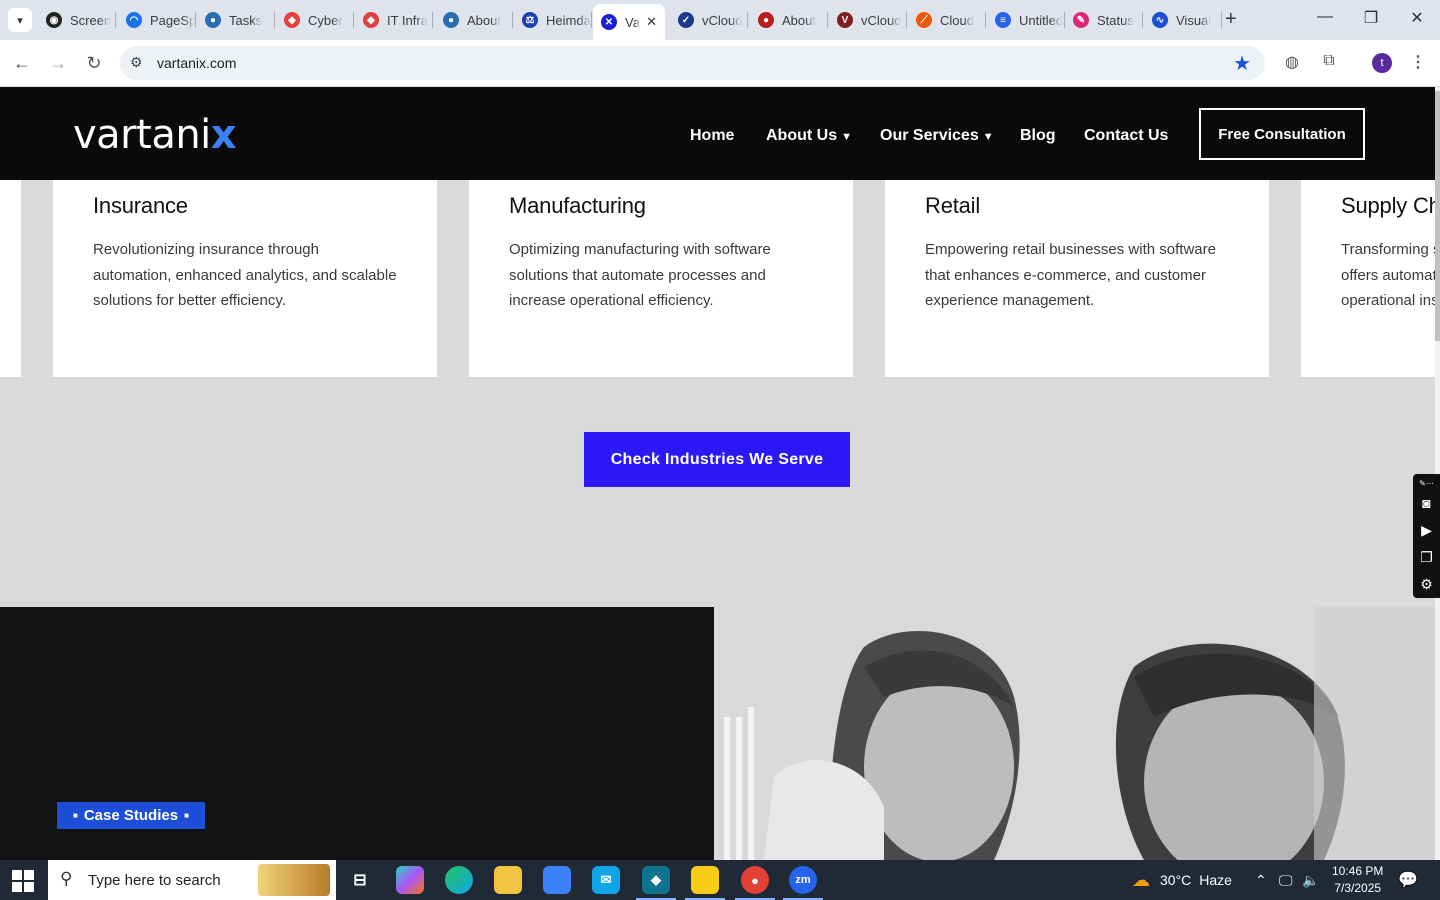 This screenshot has height=900, width=1440. I want to click on browser-tab: ● Tasks, so click(236, 20).